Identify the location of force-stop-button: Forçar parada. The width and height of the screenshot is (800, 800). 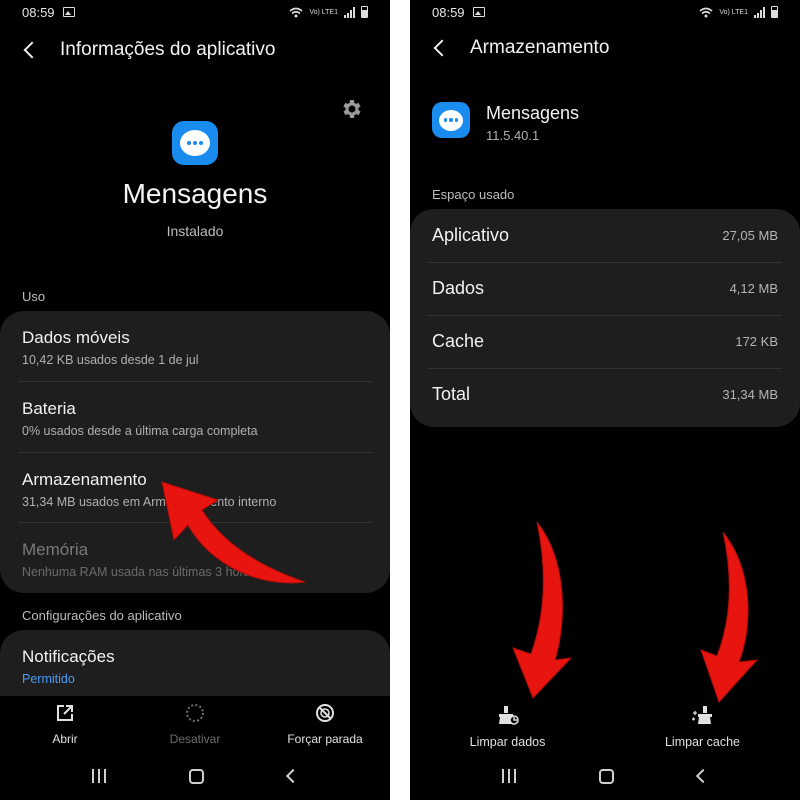
(325, 729).